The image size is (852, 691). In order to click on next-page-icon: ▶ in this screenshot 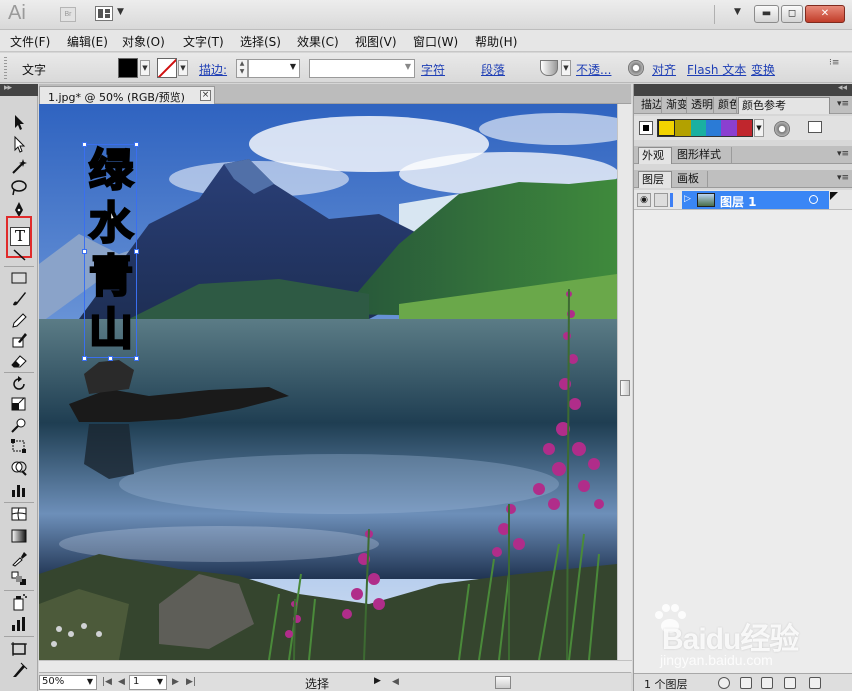, I will do `click(175, 682)`.